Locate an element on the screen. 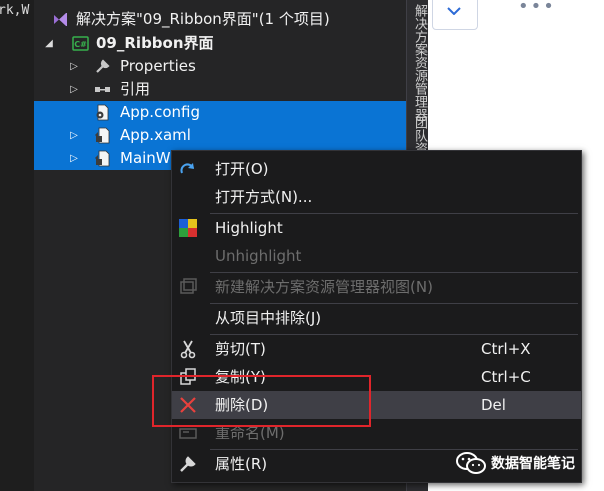 The height and width of the screenshot is (491, 604). watermark-text: 数据智能笔记 is located at coordinates (533, 464).